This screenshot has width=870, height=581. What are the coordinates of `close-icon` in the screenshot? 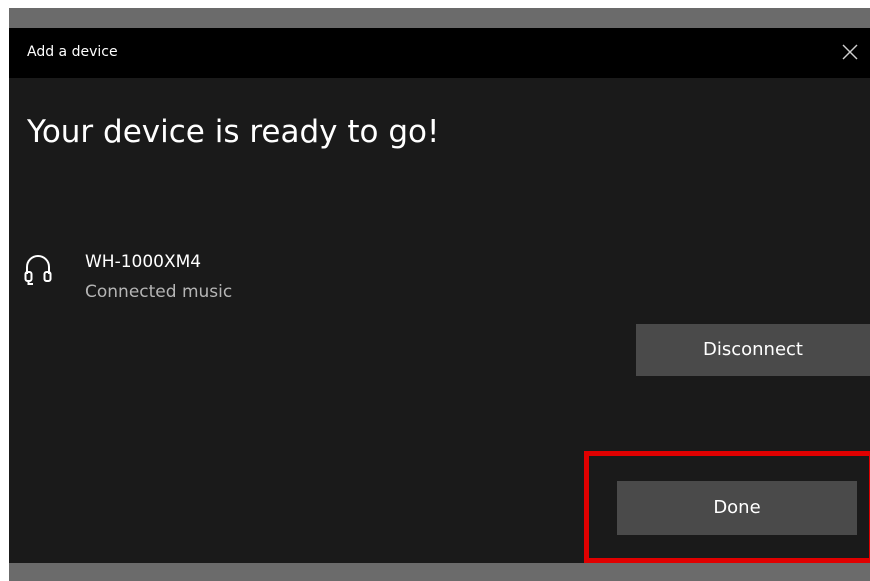 It's located at (850, 52).